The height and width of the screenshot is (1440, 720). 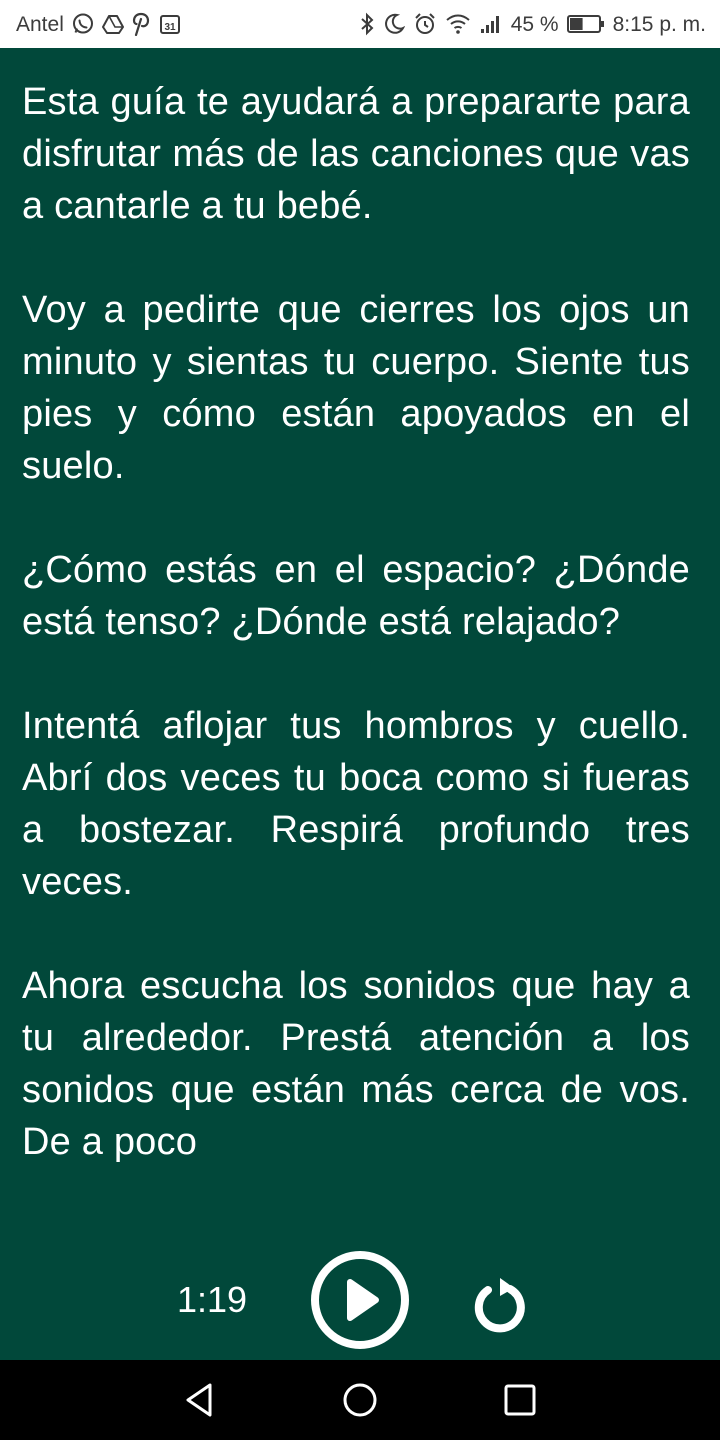 I want to click on home-button, so click(x=360, y=1400).